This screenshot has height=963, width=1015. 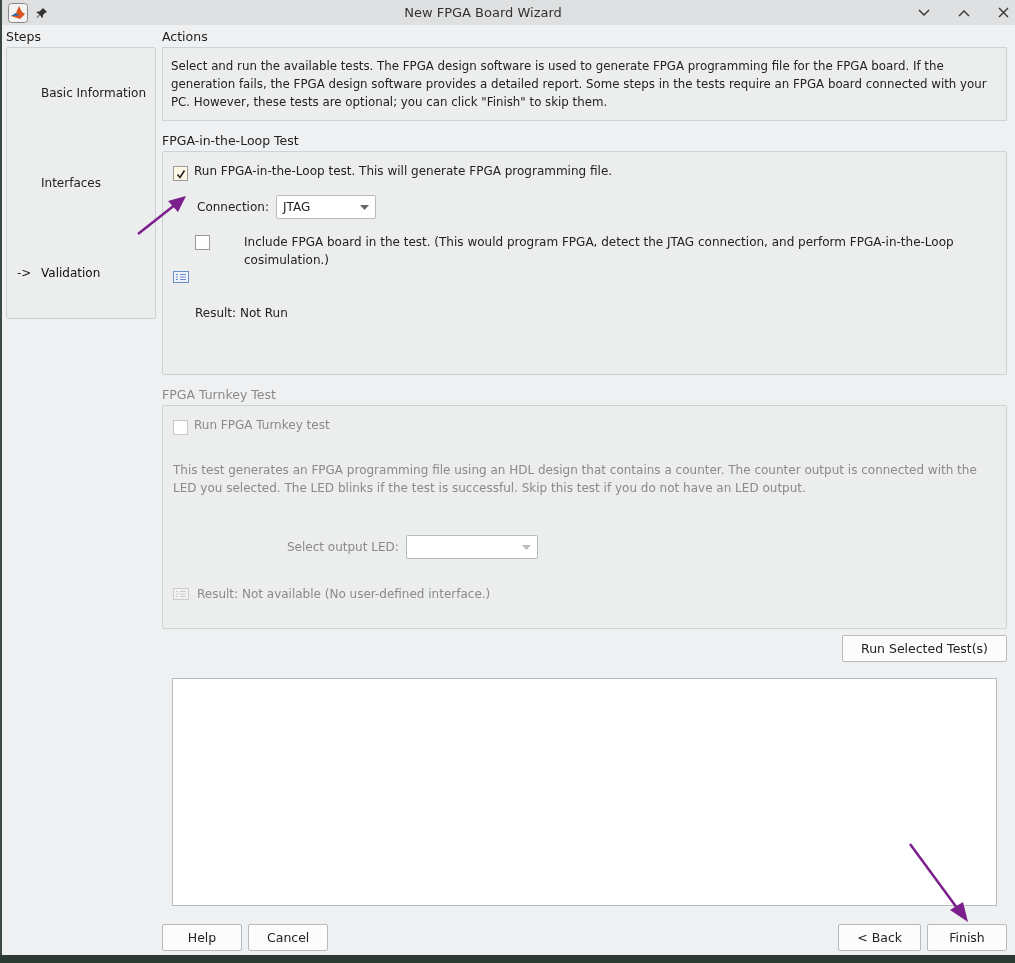 What do you see at coordinates (262, 425) in the screenshot?
I see `checkbox-label: Run FPGA Turnkey test` at bounding box center [262, 425].